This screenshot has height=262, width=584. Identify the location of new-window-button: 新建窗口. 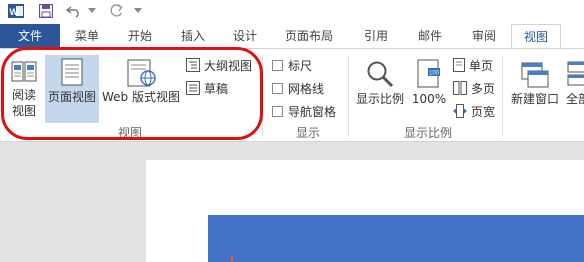
(535, 89).